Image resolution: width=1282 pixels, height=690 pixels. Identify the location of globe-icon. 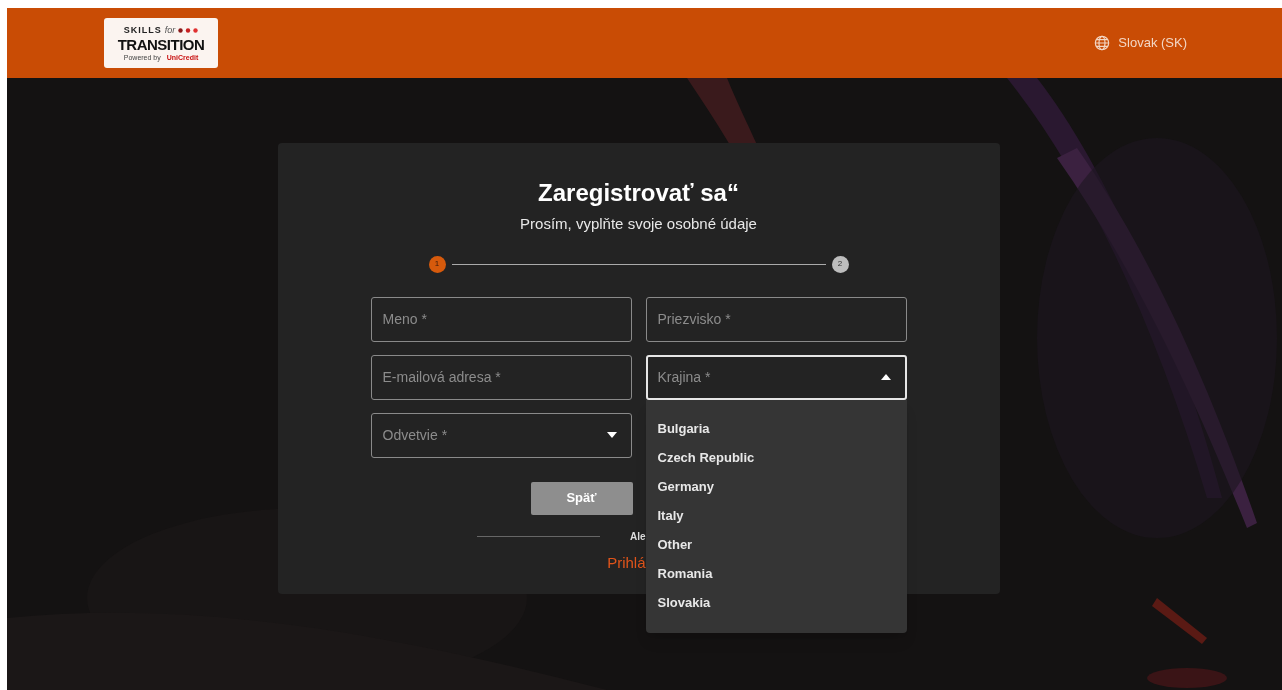
(1102, 43).